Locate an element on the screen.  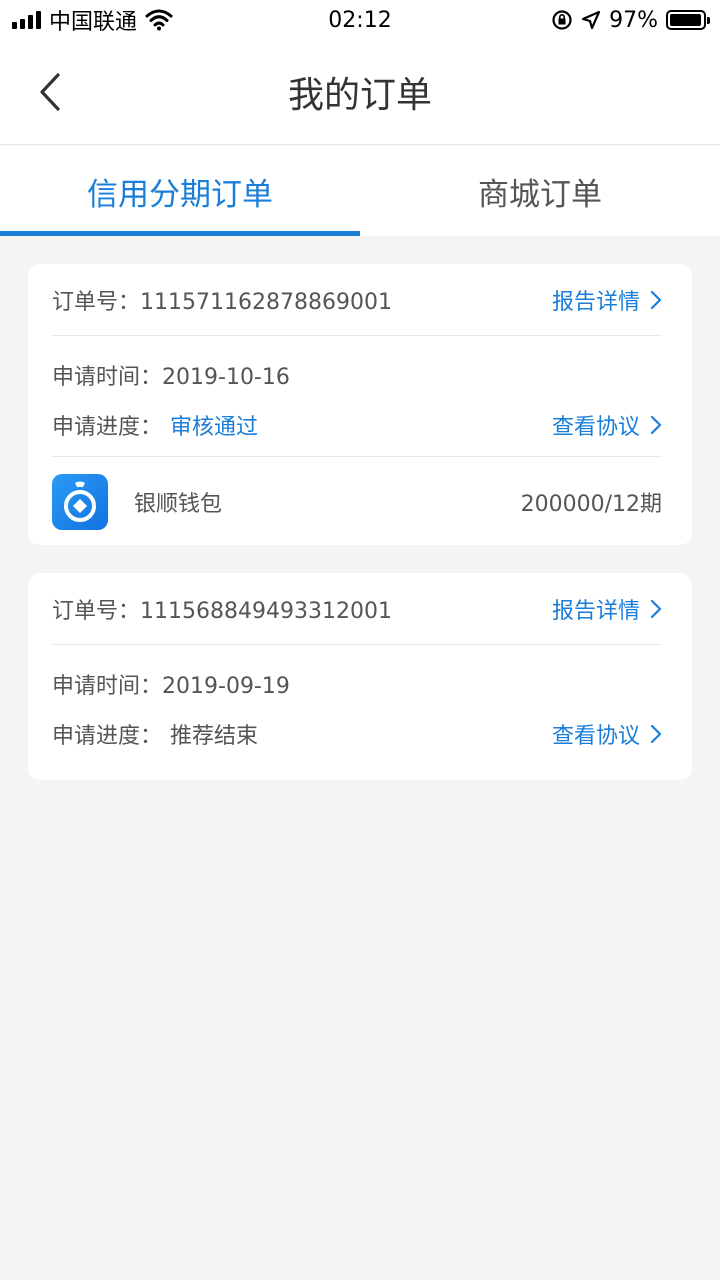
nav-header: 我的订单 is located at coordinates (360, 92).